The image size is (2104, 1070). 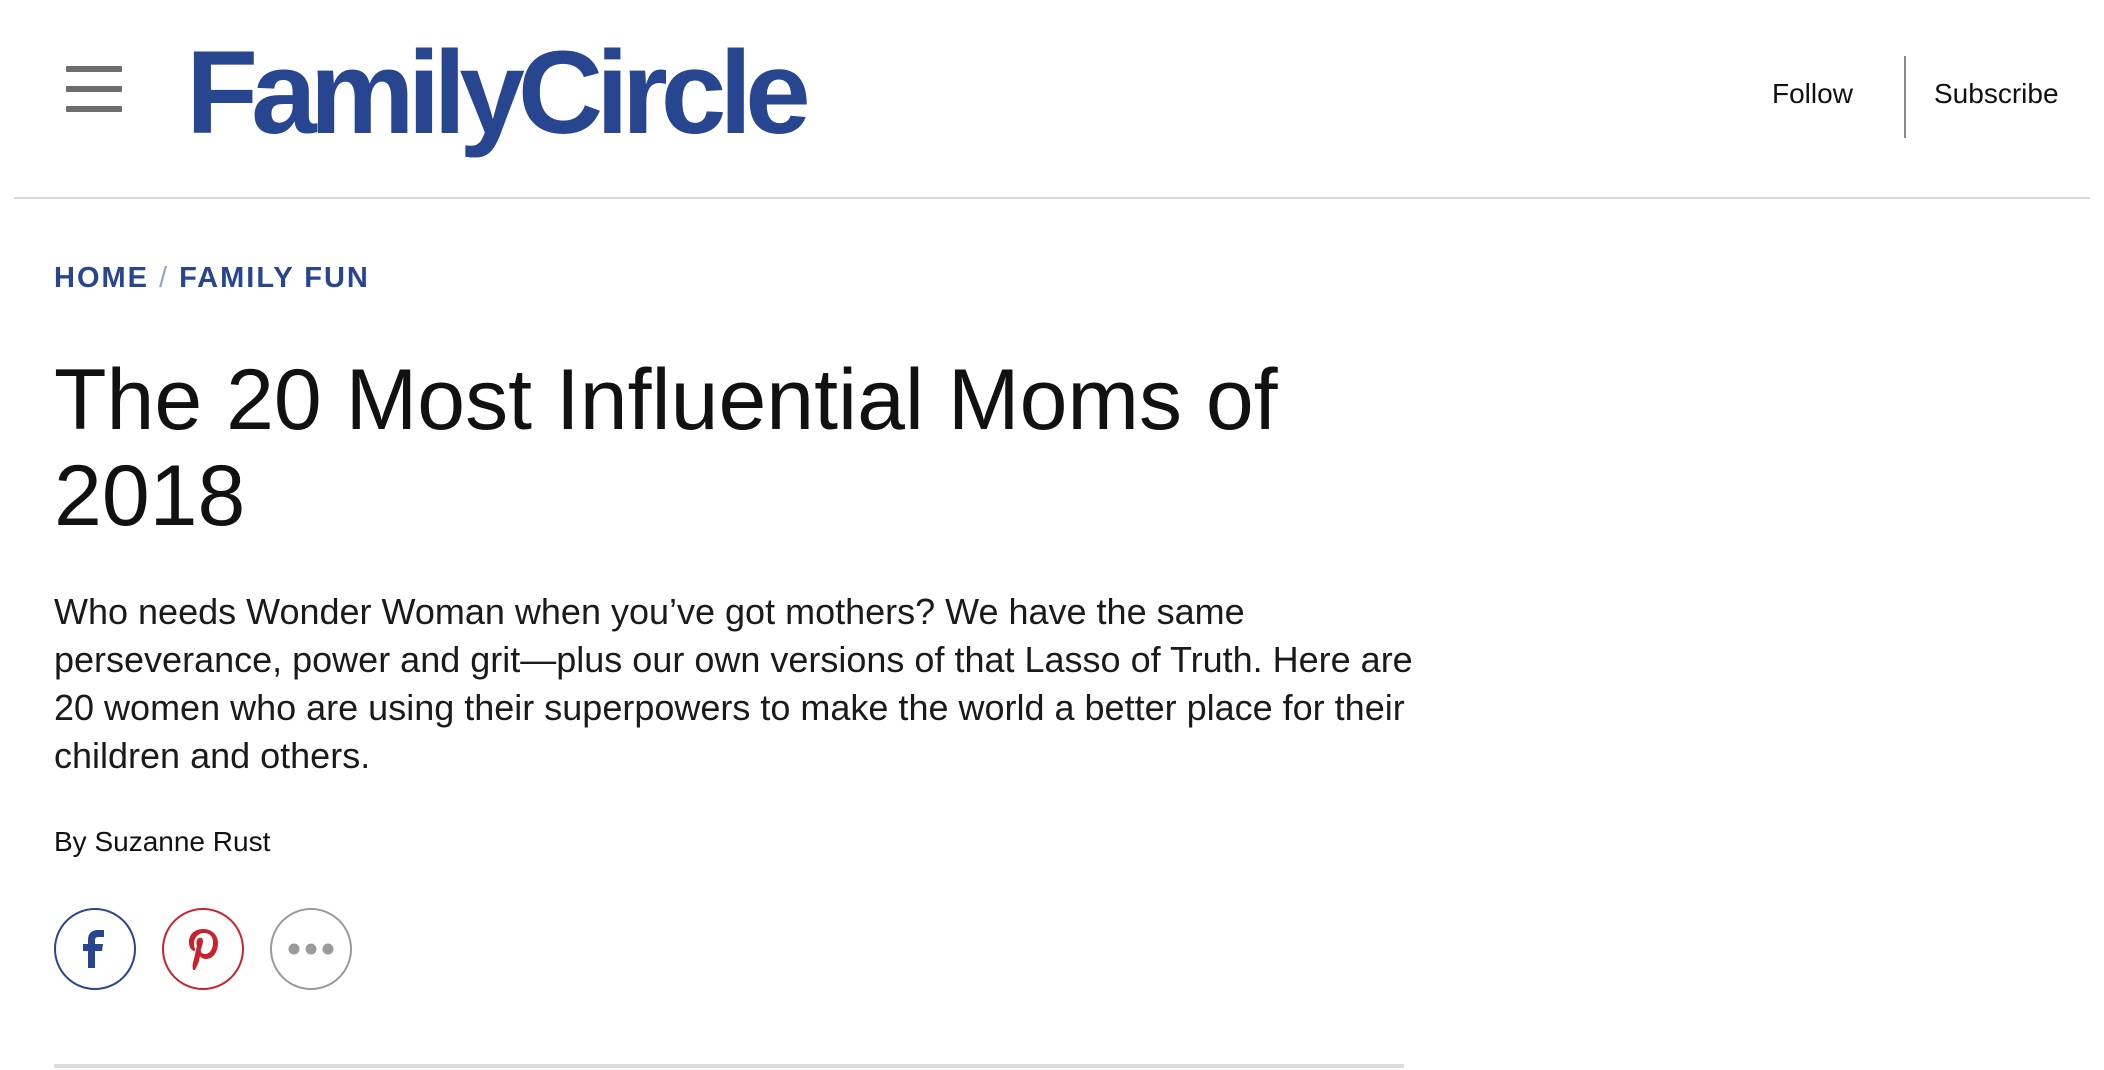 What do you see at coordinates (729, 1066) in the screenshot?
I see `content-divider` at bounding box center [729, 1066].